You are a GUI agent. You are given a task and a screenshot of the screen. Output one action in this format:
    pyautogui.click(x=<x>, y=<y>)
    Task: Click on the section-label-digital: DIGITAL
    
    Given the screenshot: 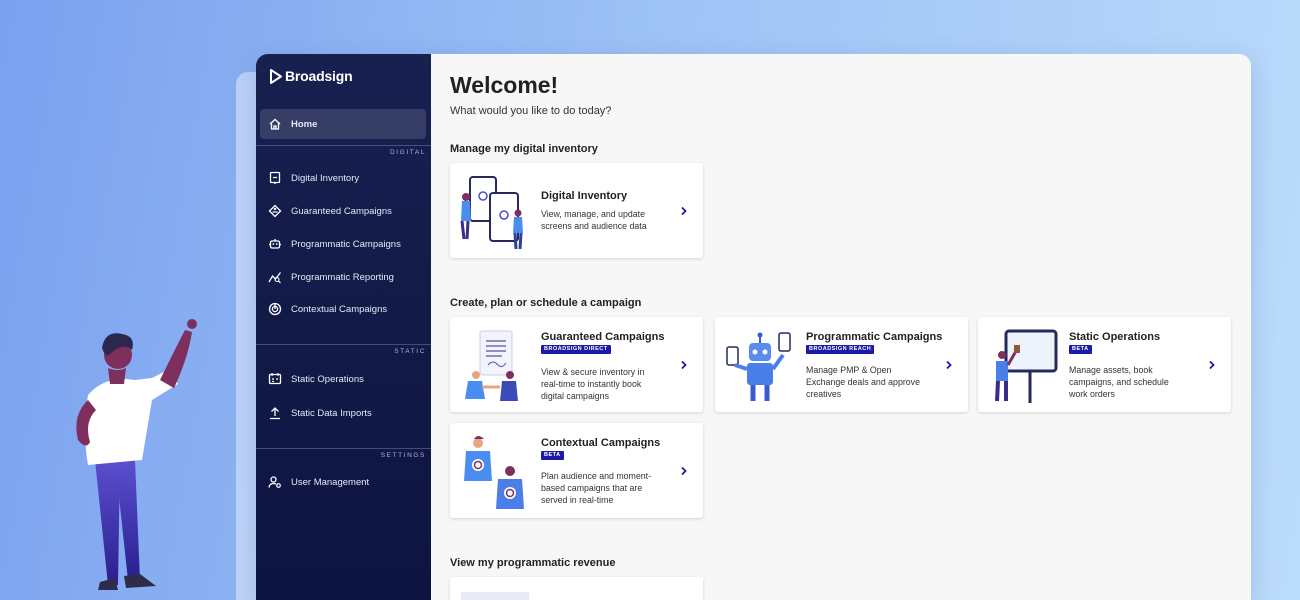 What is the action you would take?
    pyautogui.click(x=407, y=152)
    